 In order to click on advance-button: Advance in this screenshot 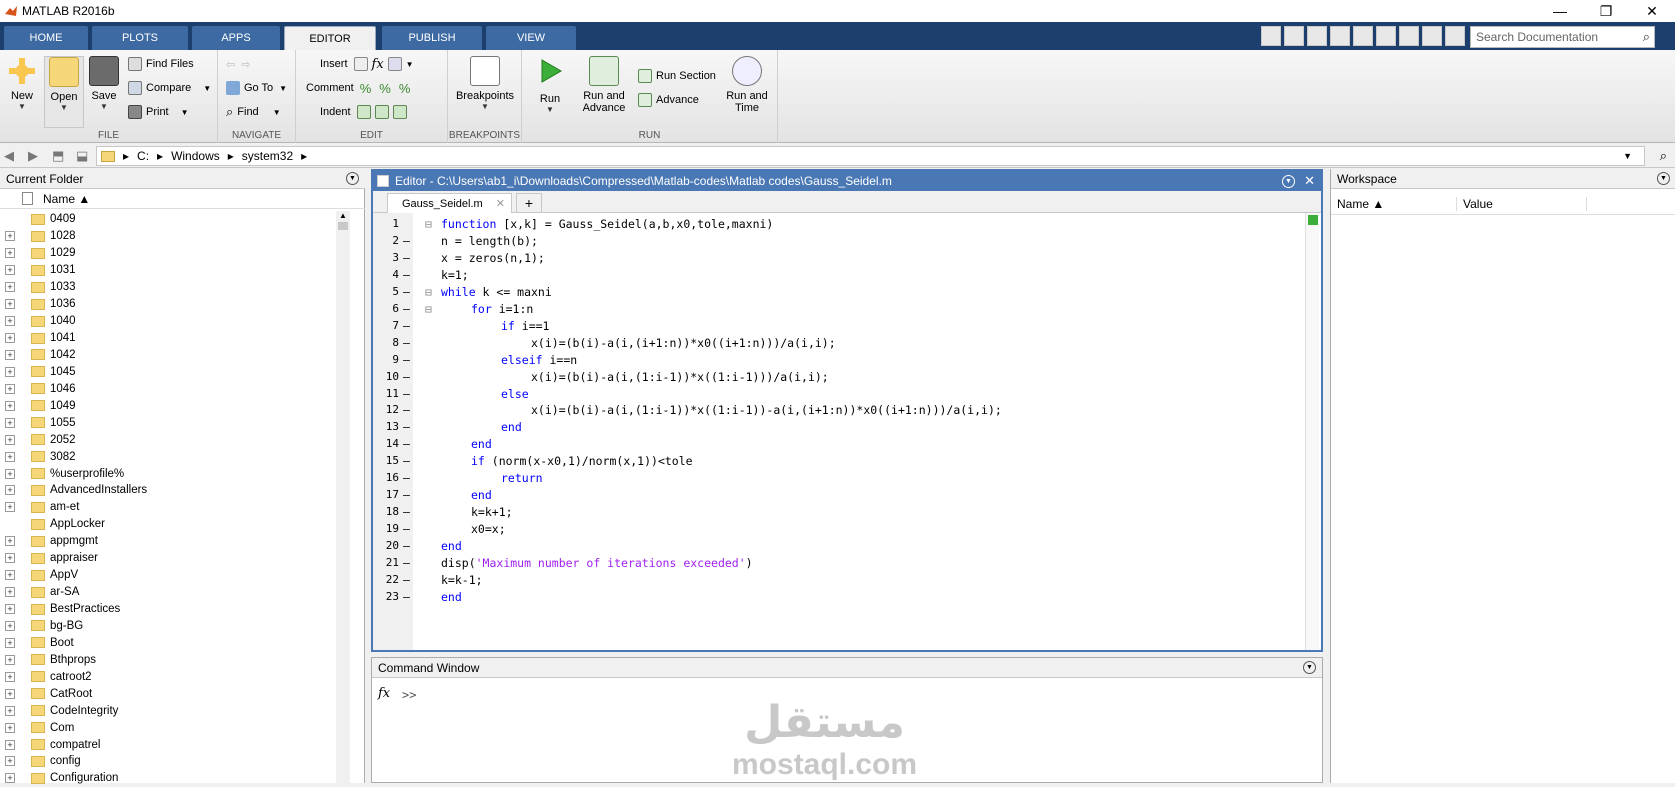, I will do `click(668, 100)`.